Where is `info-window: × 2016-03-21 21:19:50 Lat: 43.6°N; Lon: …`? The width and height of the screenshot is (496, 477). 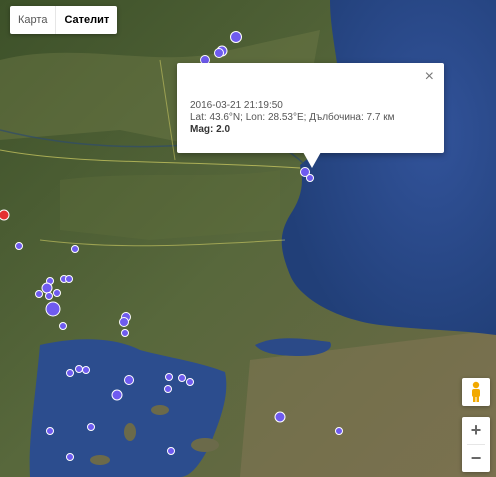 info-window: × 2016-03-21 21:19:50 Lat: 43.6°N; Lon: … is located at coordinates (310, 115).